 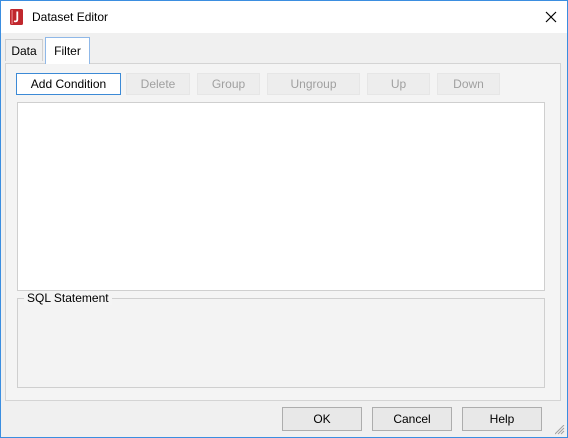 What do you see at coordinates (67, 50) in the screenshot?
I see `tab-filter: Filter` at bounding box center [67, 50].